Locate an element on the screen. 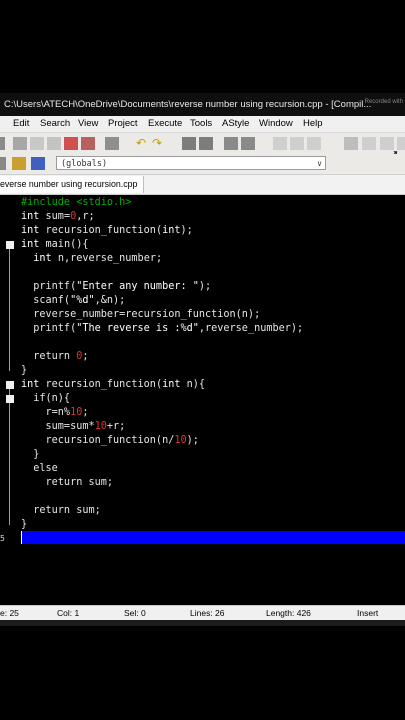 This screenshot has height=720, width=405. code-line: int recursion_function(int); is located at coordinates (107, 231).